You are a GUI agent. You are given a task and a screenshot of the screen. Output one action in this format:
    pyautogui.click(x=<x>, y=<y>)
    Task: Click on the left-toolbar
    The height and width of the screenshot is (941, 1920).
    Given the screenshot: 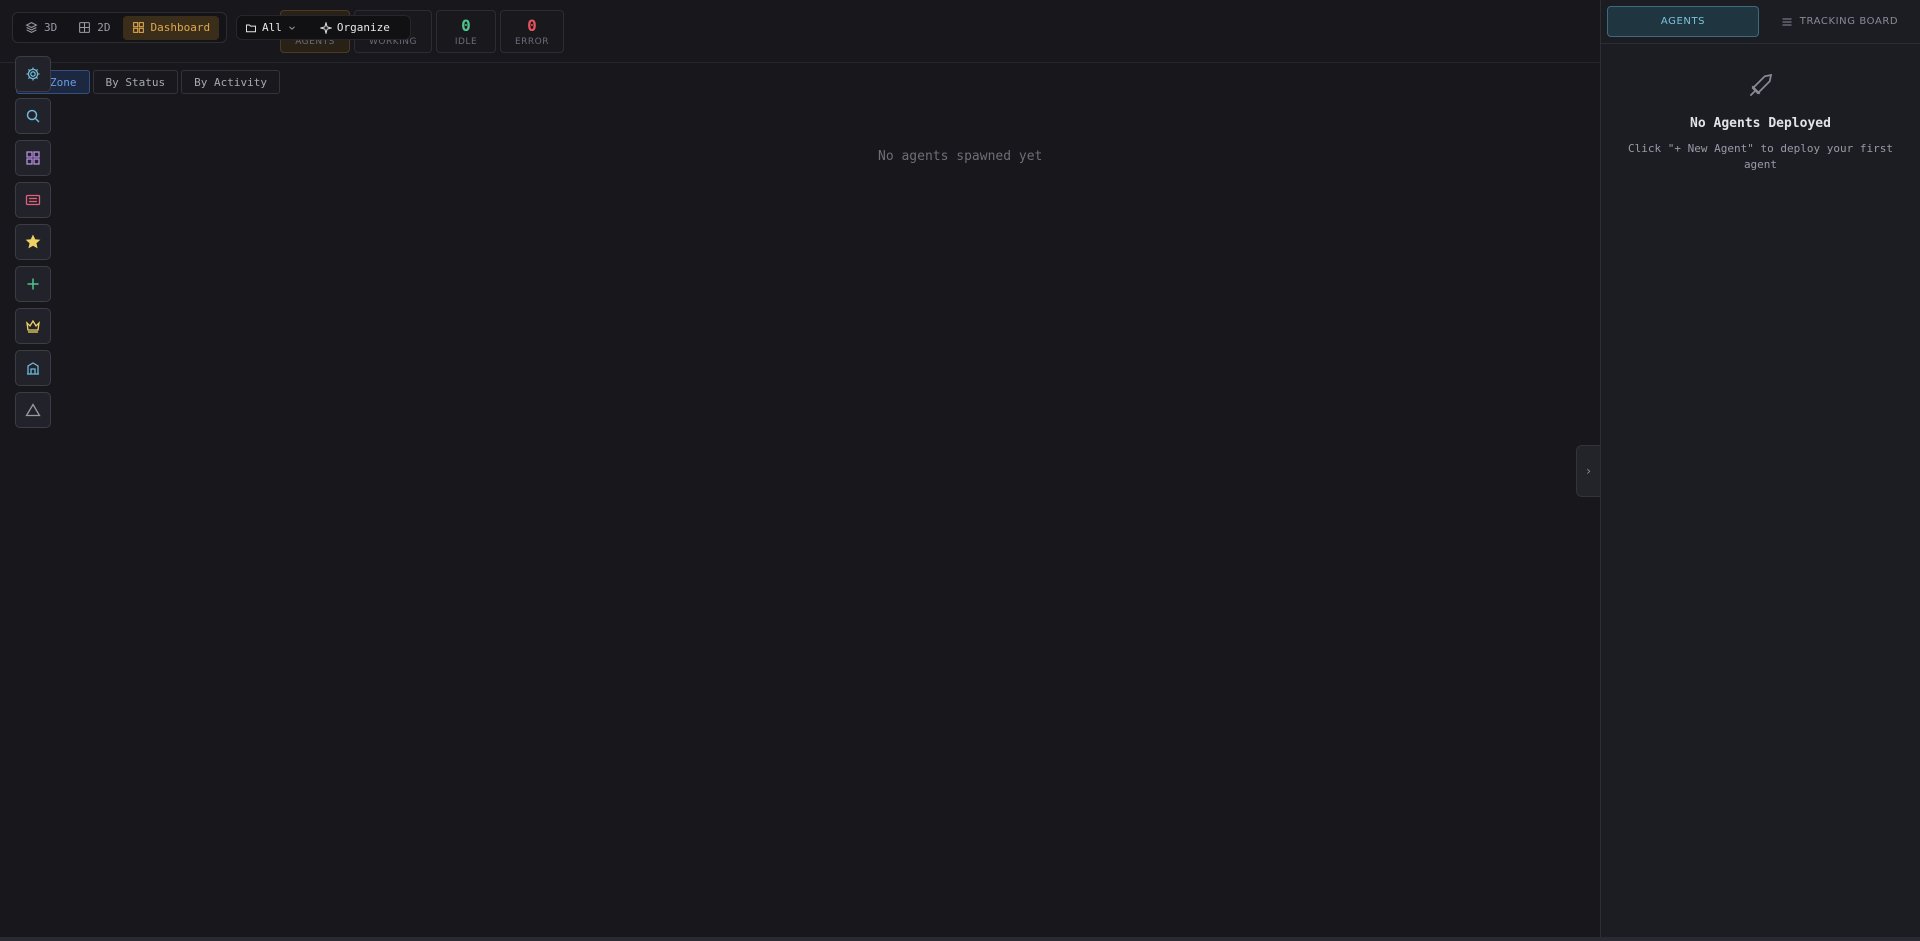 What is the action you would take?
    pyautogui.click(x=34, y=242)
    